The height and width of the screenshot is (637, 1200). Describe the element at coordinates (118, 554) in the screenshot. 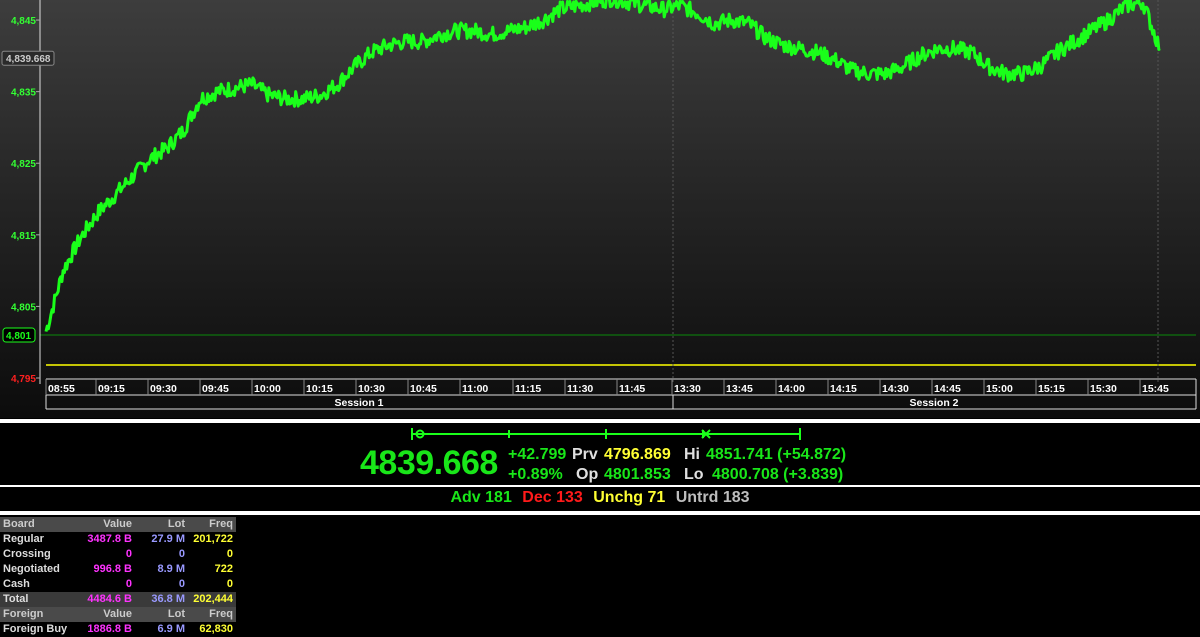

I see `table-row: Crossing 0 0 0` at that location.